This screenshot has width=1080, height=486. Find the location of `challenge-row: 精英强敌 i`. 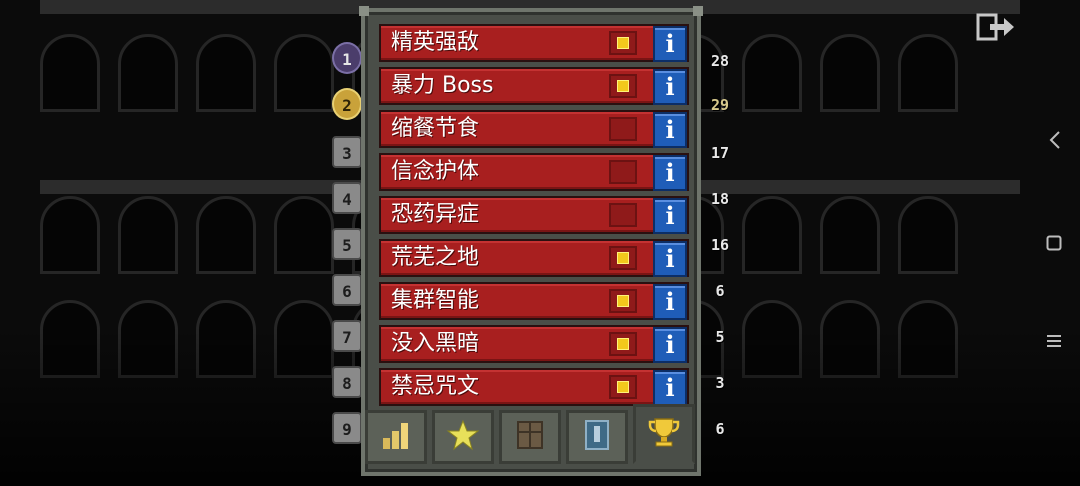

challenge-row: 精英强敌 i is located at coordinates (534, 43).